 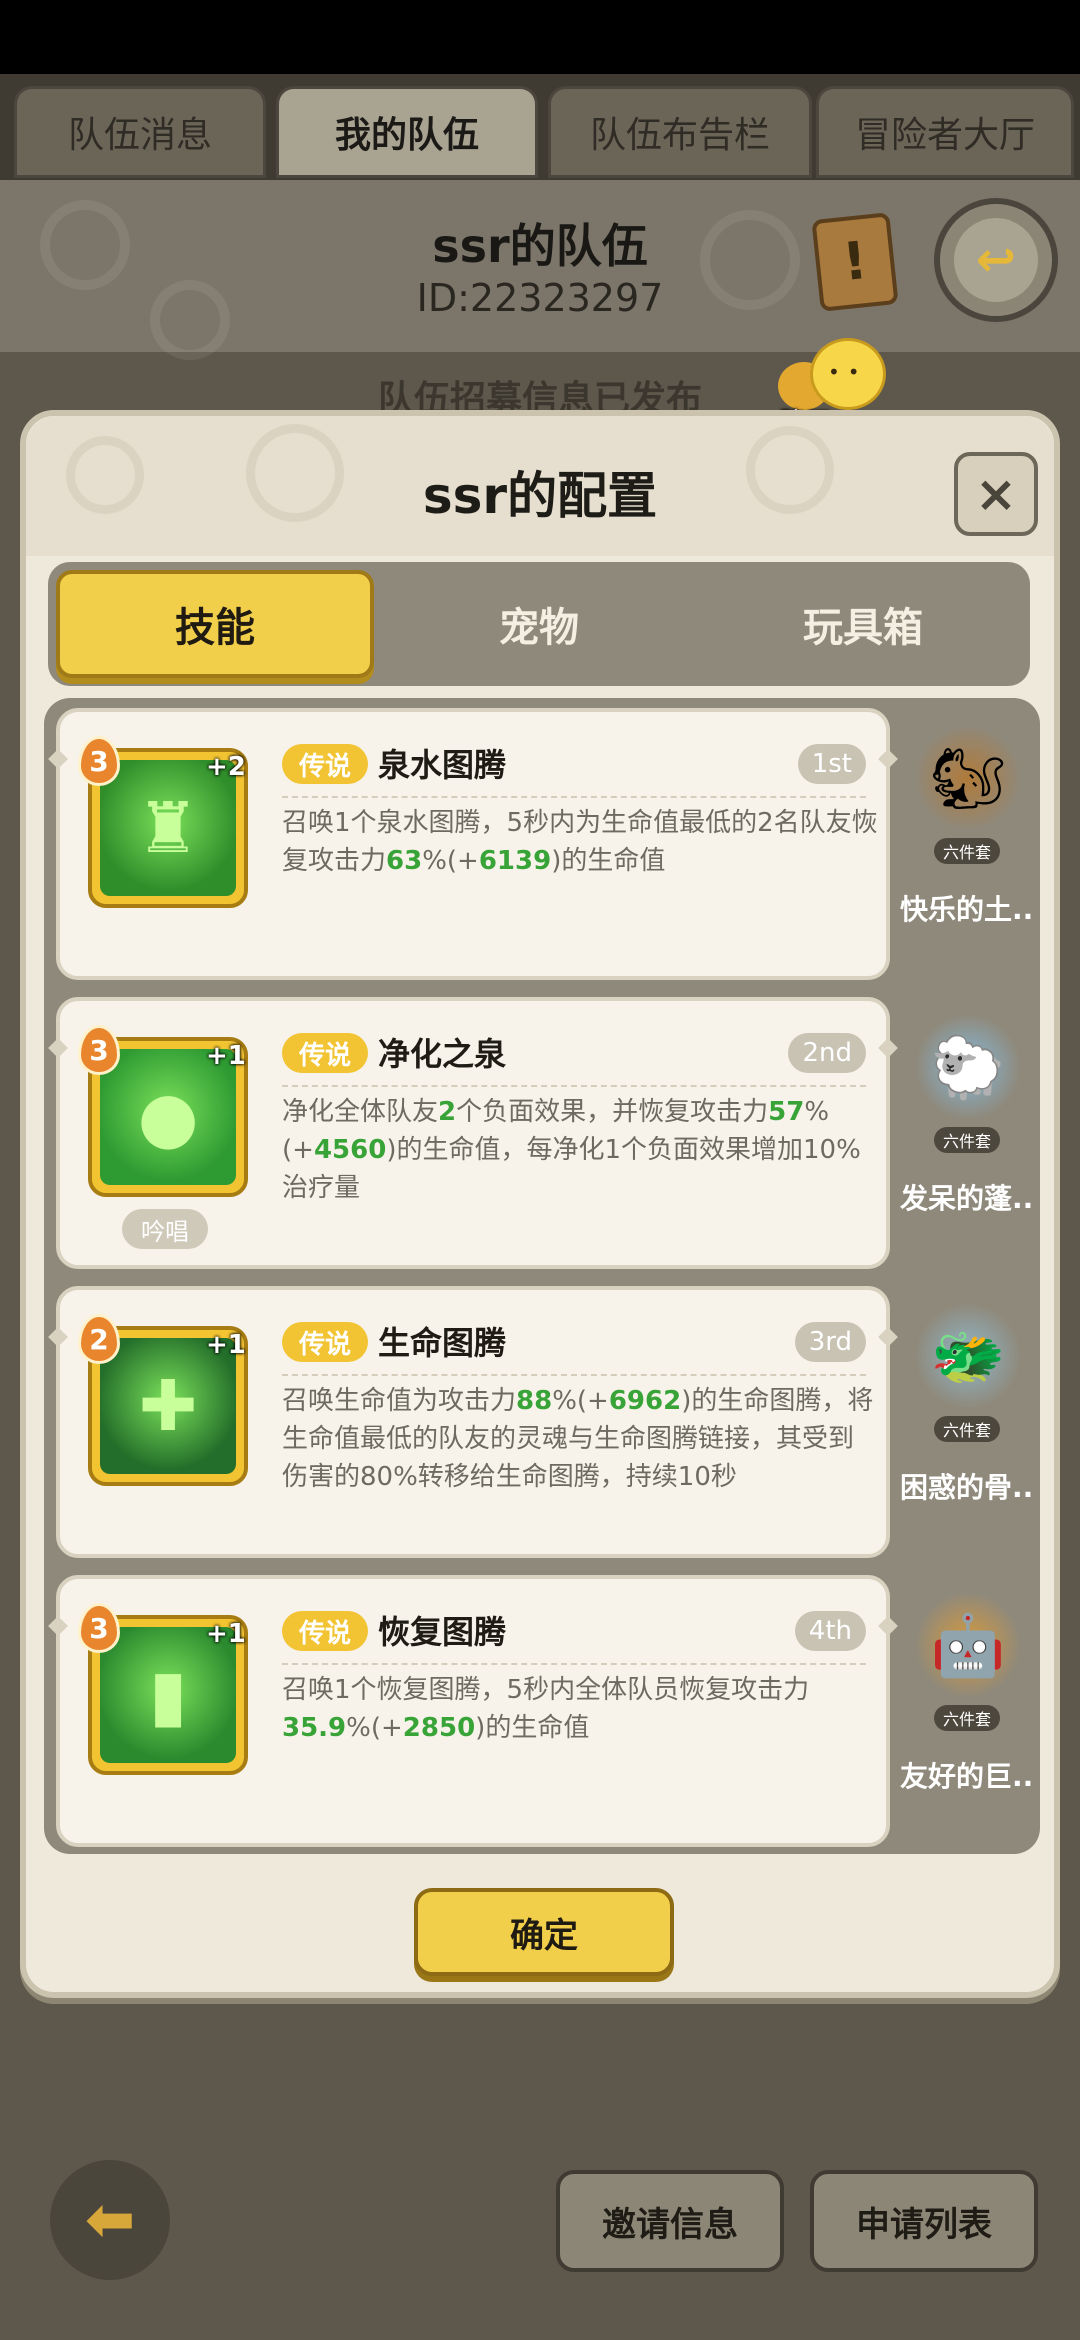 I want to click on invite-info-button: 邀请信息, so click(x=670, y=2221).